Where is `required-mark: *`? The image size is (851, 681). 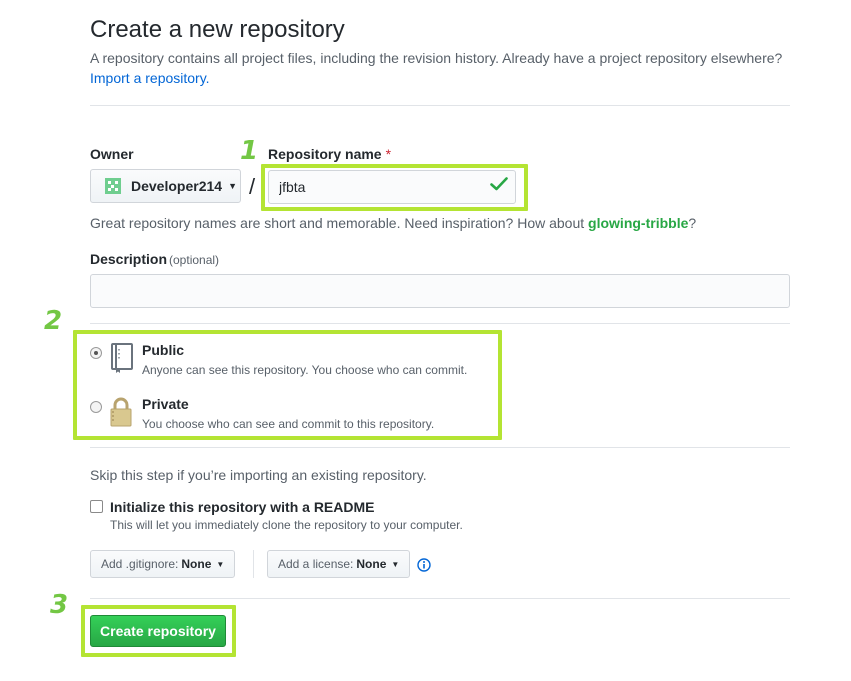
required-mark: * is located at coordinates (388, 154).